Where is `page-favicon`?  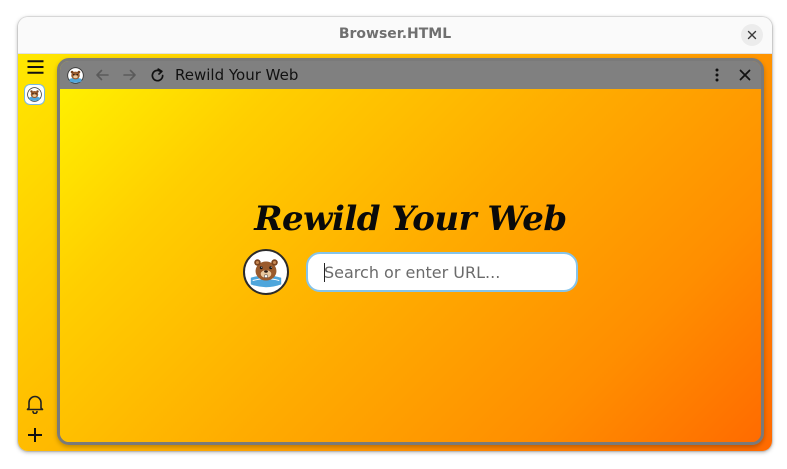
page-favicon is located at coordinates (75, 75).